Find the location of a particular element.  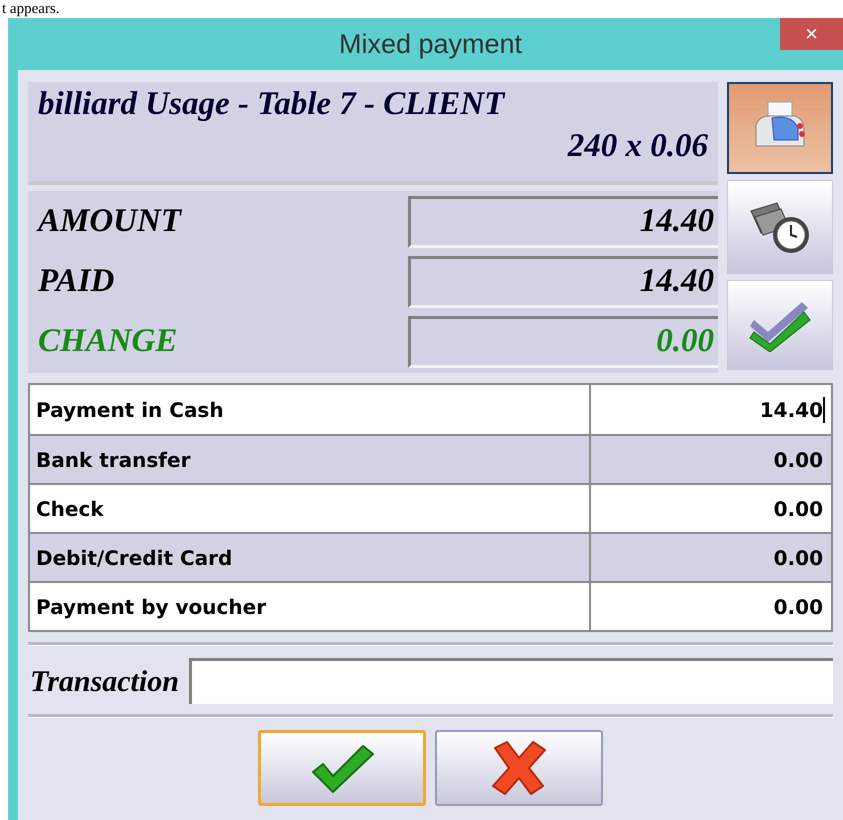

validate-button is located at coordinates (780, 325).